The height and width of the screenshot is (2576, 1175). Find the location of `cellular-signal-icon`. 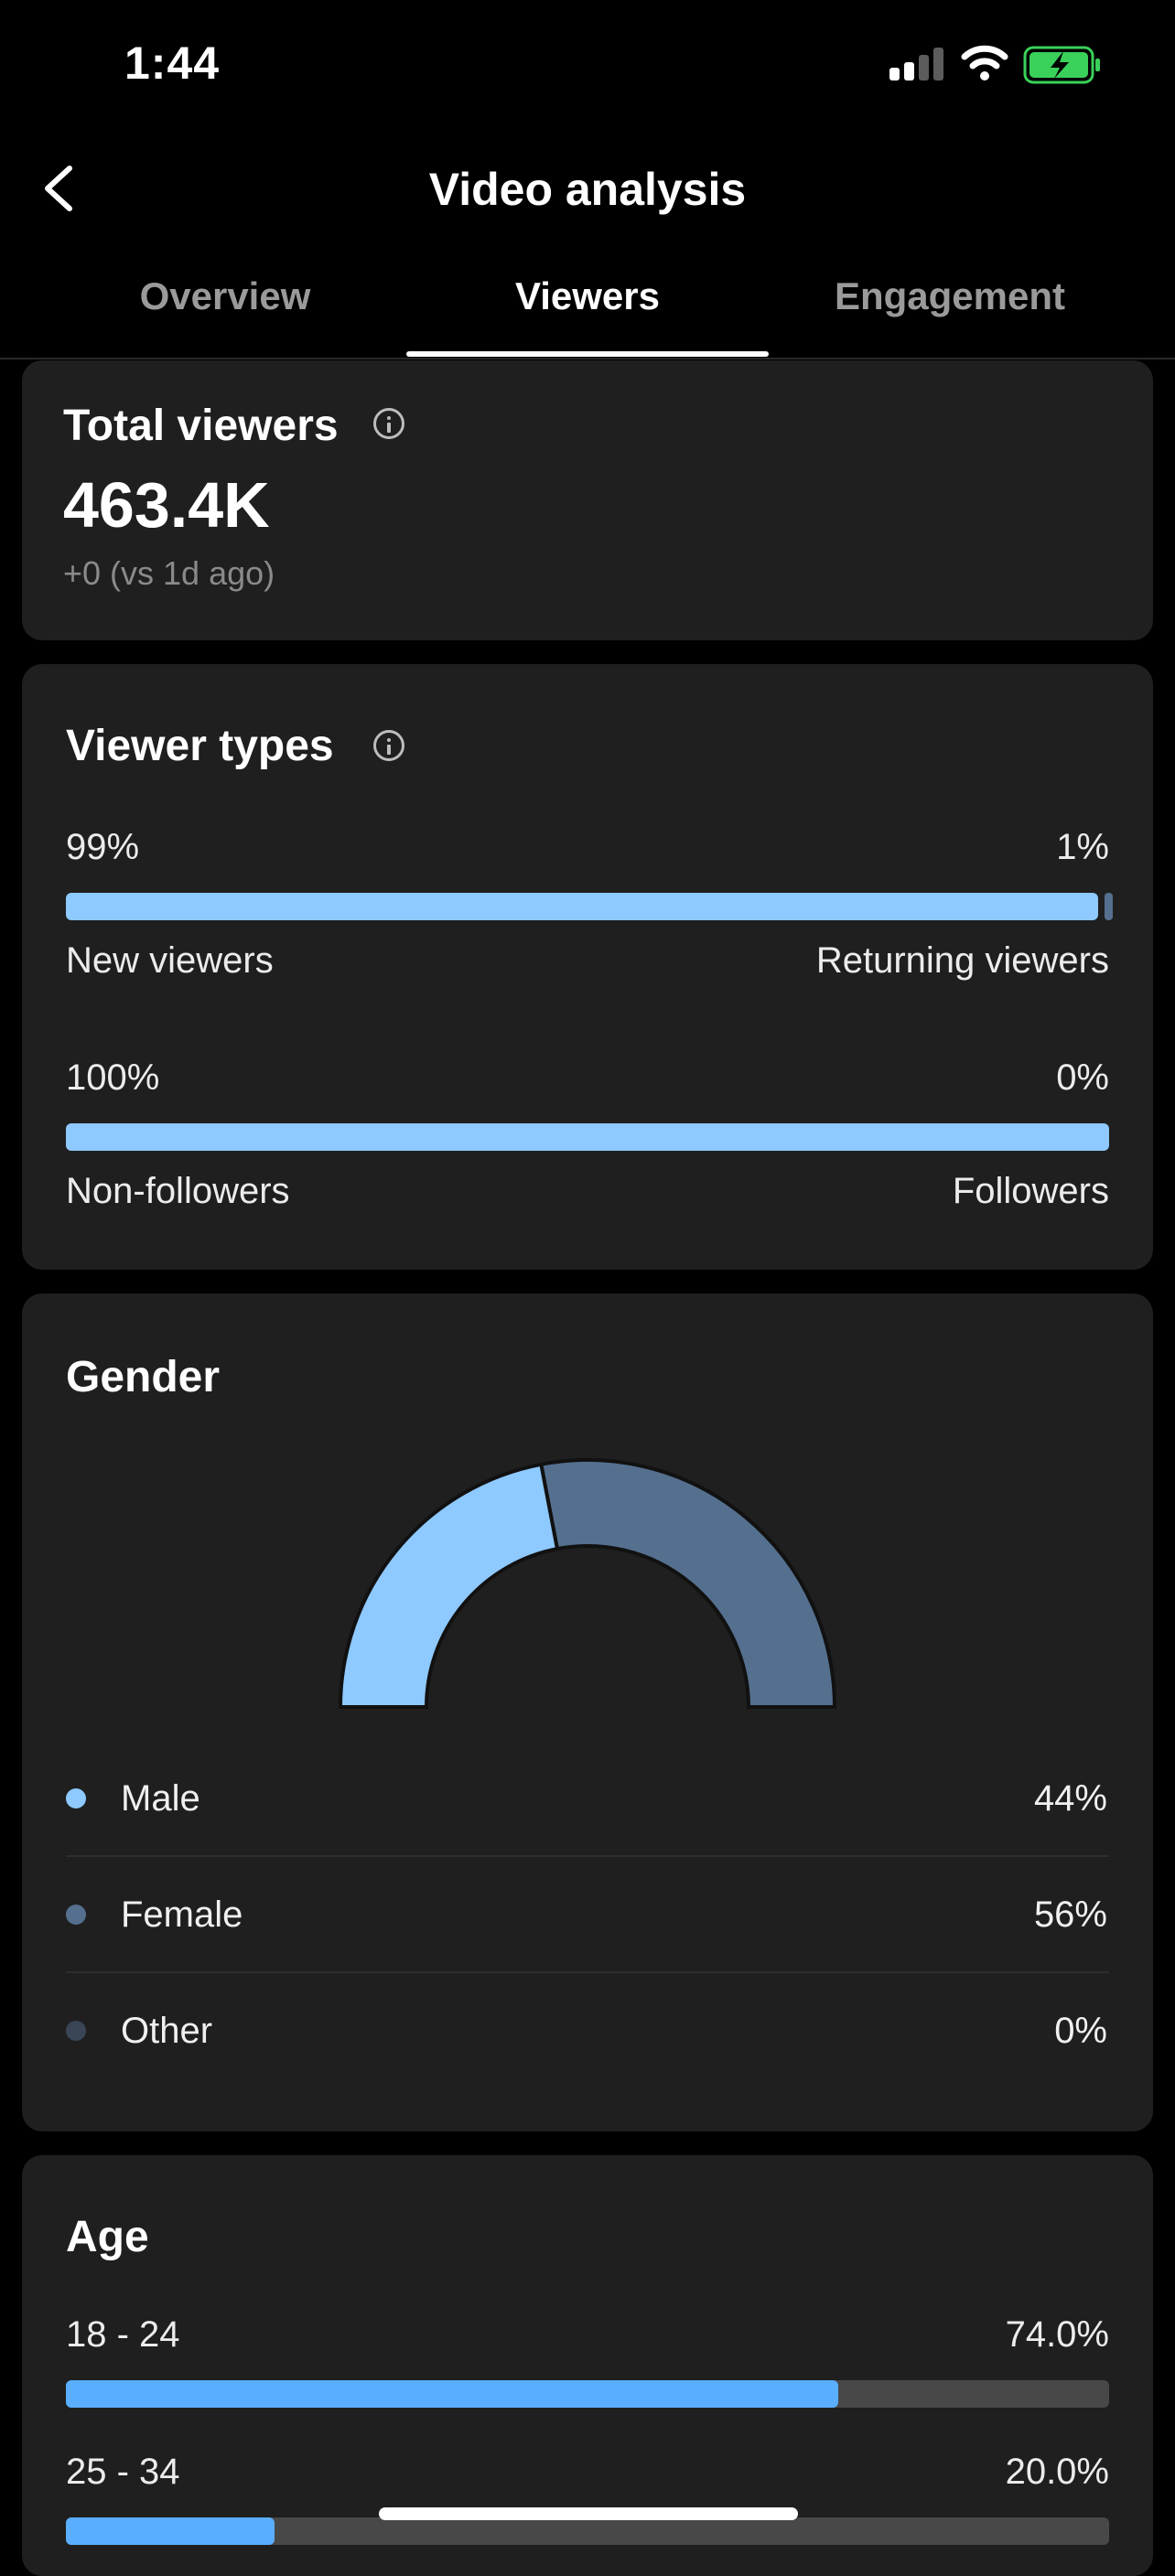

cellular-signal-icon is located at coordinates (916, 64).